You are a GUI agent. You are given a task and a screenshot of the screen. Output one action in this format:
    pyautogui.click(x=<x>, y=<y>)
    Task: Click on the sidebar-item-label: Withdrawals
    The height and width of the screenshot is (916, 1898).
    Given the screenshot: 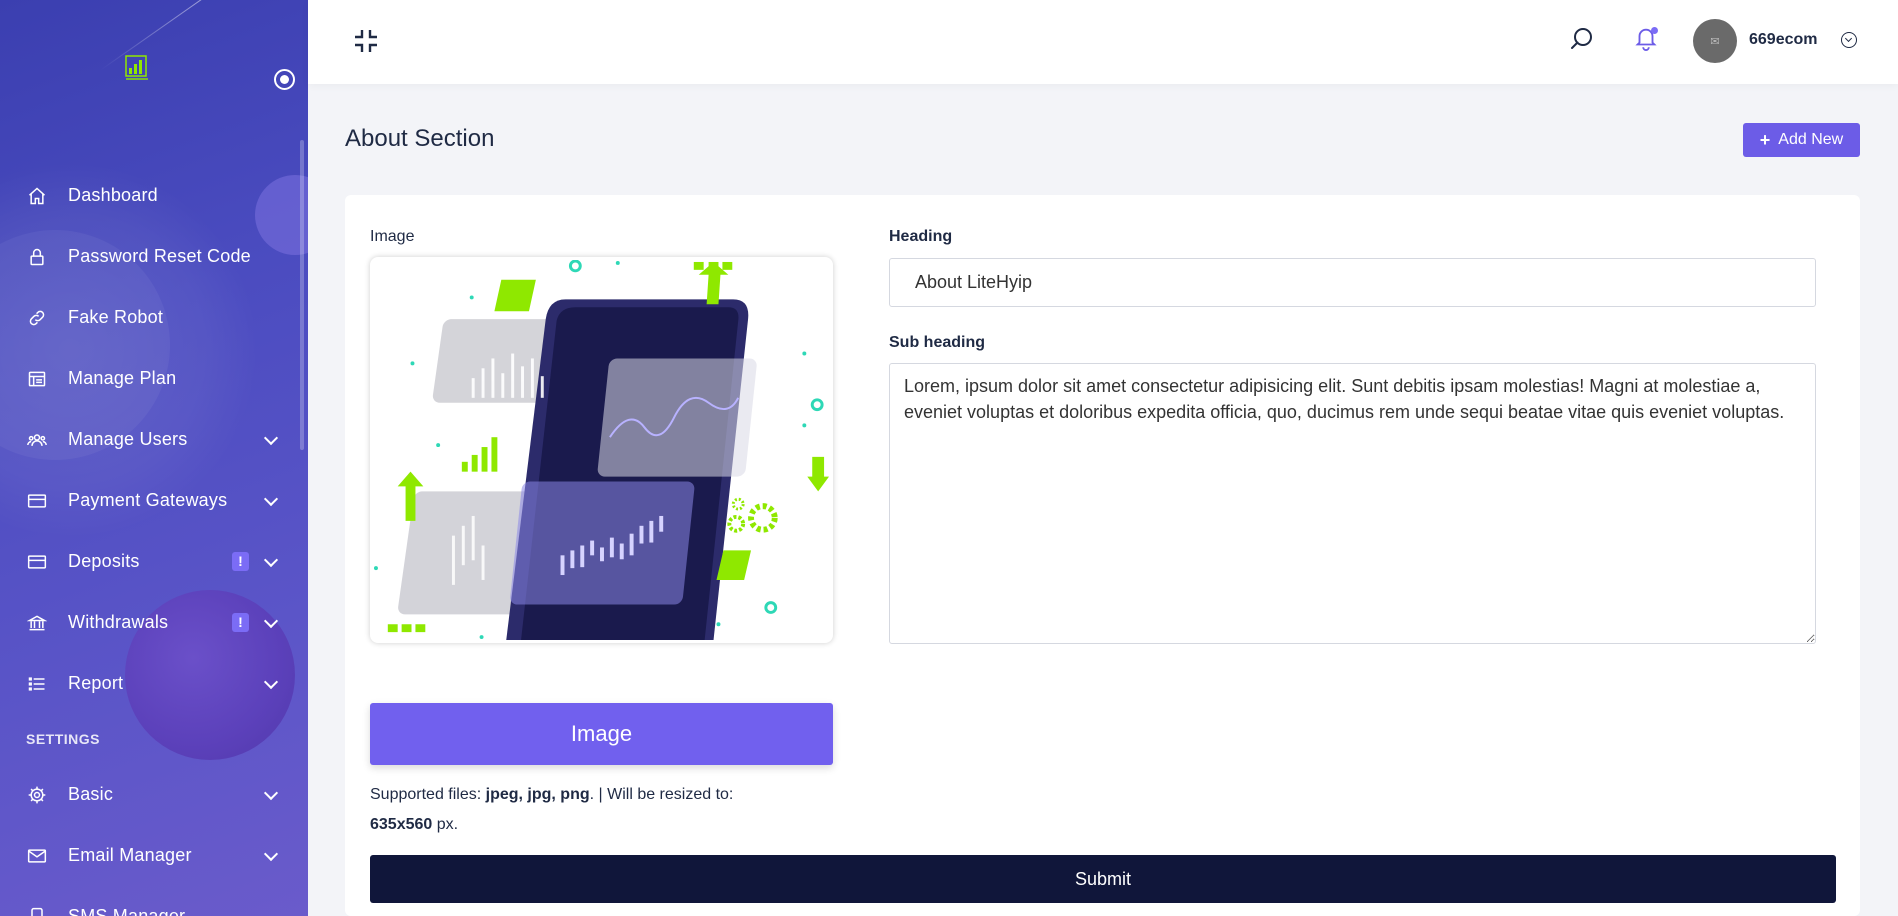 What is the action you would take?
    pyautogui.click(x=118, y=622)
    